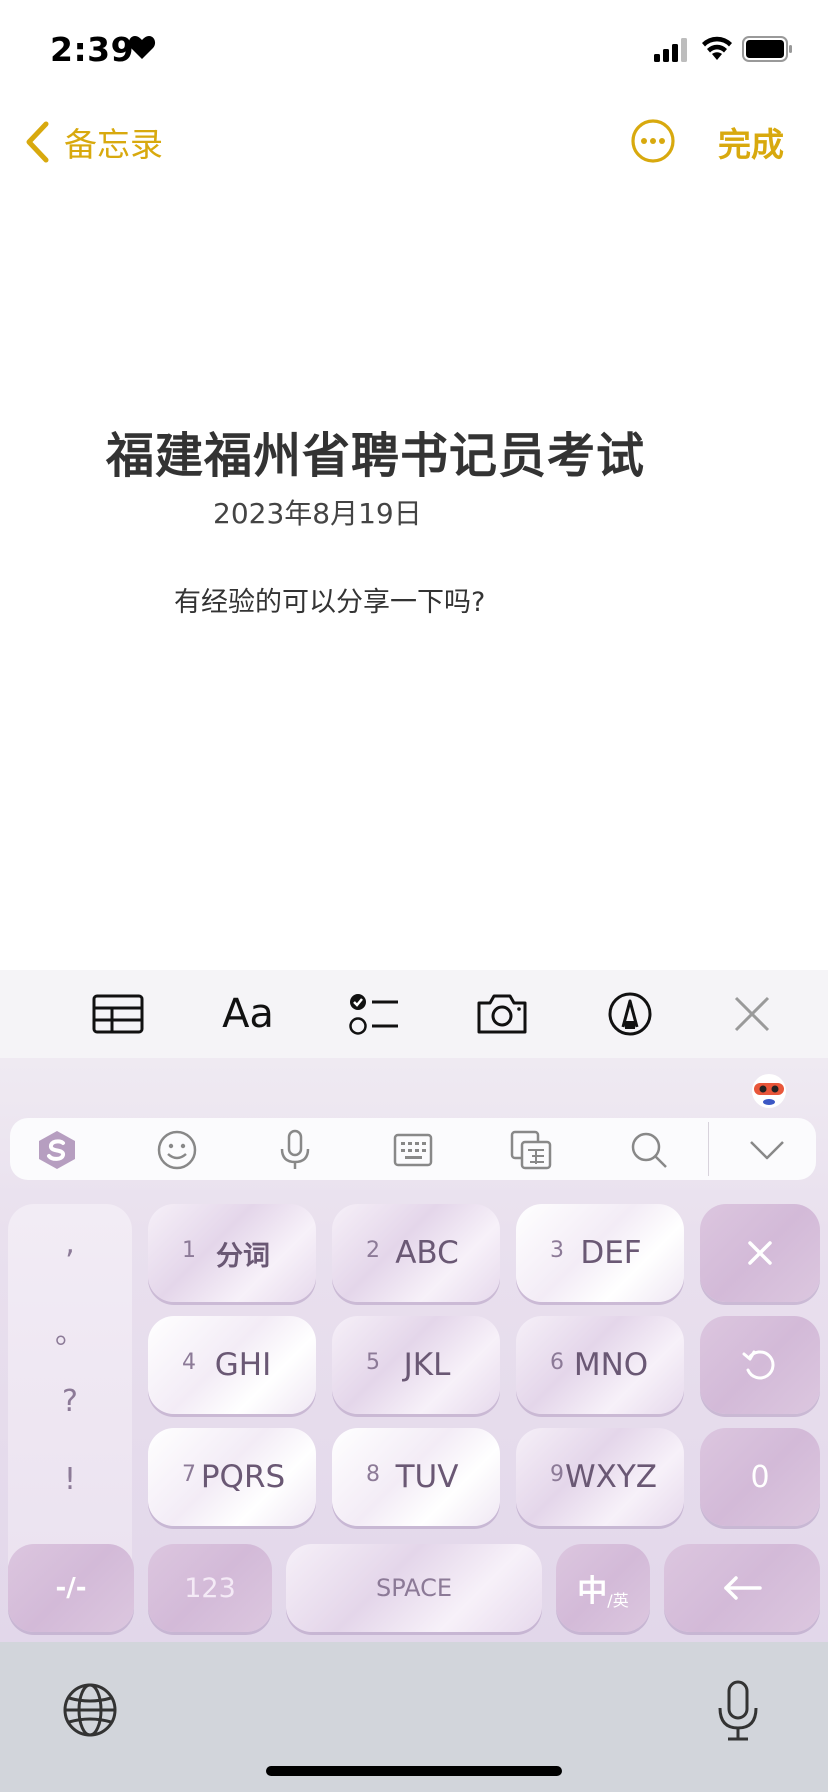 Image resolution: width=828 pixels, height=1792 pixels. What do you see at coordinates (414, 50) in the screenshot?
I see `status-bar: 2:39` at bounding box center [414, 50].